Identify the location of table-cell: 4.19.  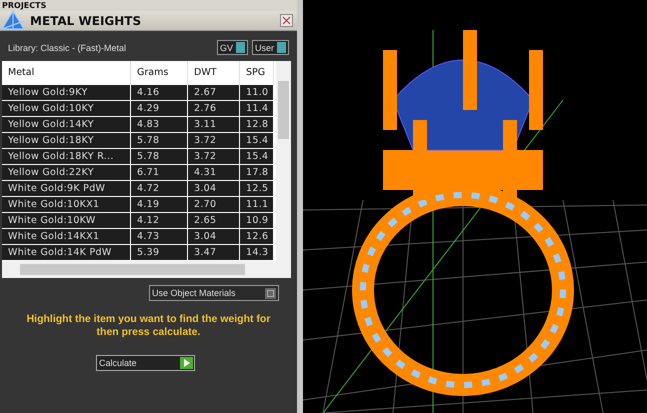
(159, 205).